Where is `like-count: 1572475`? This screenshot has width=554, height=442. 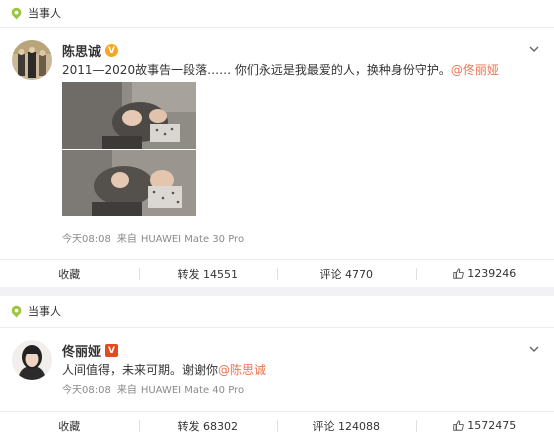
like-count: 1572475 is located at coordinates (492, 425).